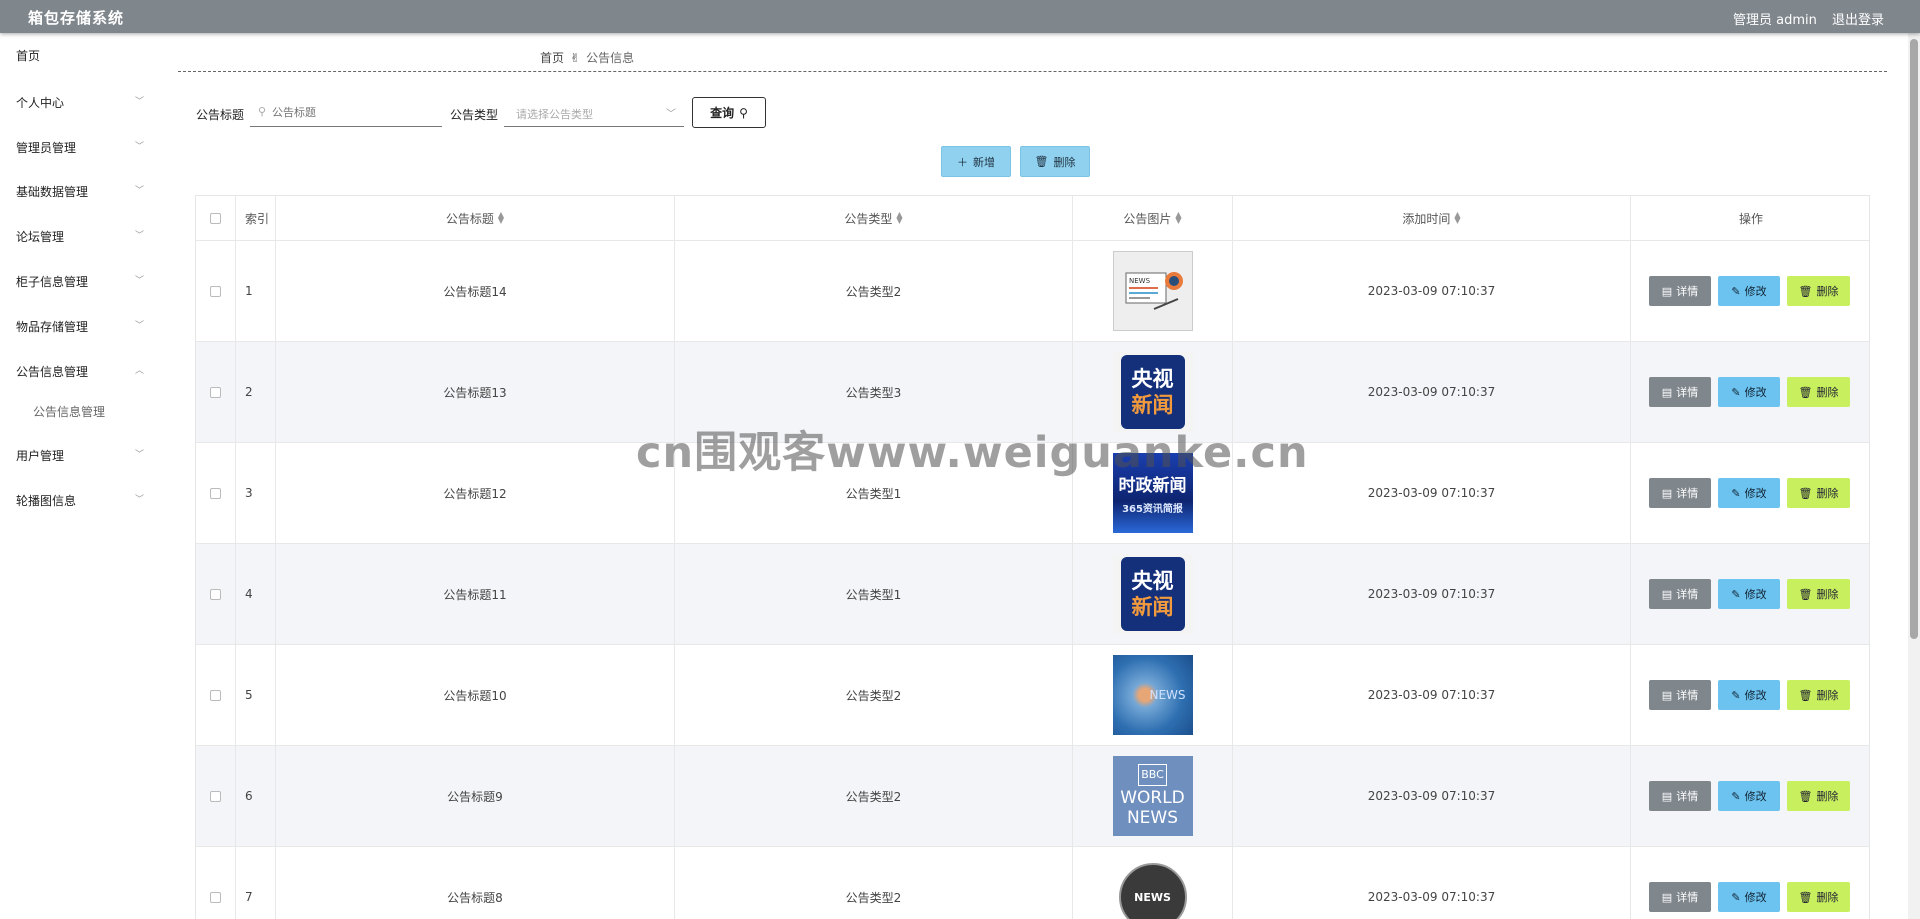 The height and width of the screenshot is (919, 1920). Describe the element at coordinates (80, 373) in the screenshot. I see `sidebar-item-notice: 公告信息管理 ︿` at that location.